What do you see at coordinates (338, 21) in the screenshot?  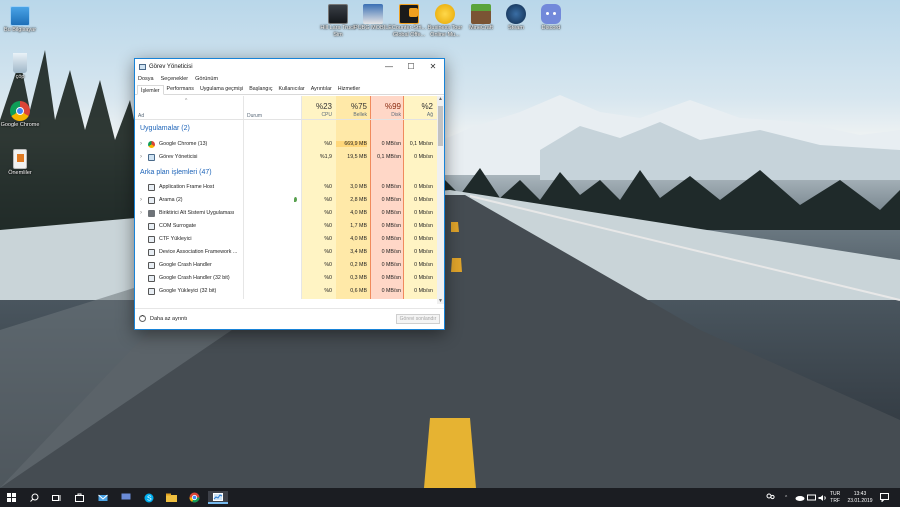 I see `desktop-icon-truck-sim: Hill Lara Truck Sim` at bounding box center [338, 21].